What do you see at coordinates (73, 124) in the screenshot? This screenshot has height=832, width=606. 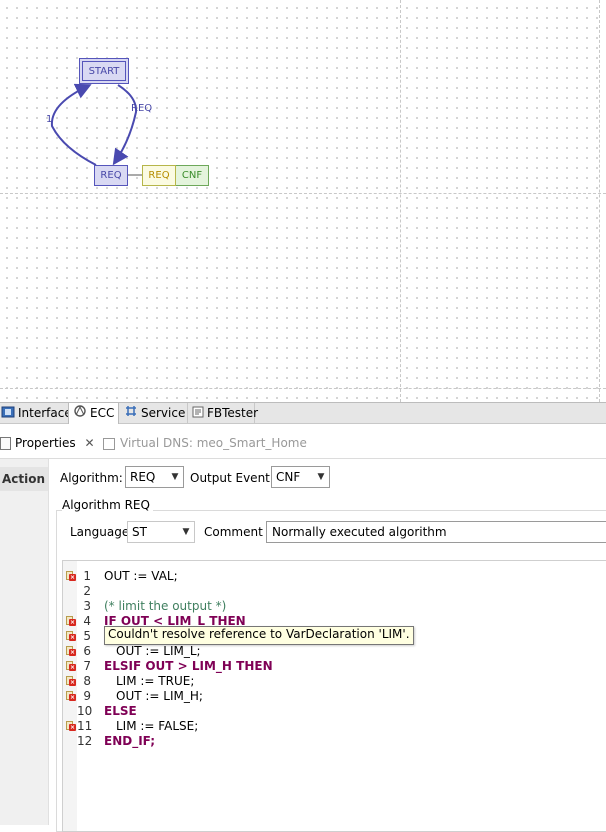 I see `transition-req-to-start` at bounding box center [73, 124].